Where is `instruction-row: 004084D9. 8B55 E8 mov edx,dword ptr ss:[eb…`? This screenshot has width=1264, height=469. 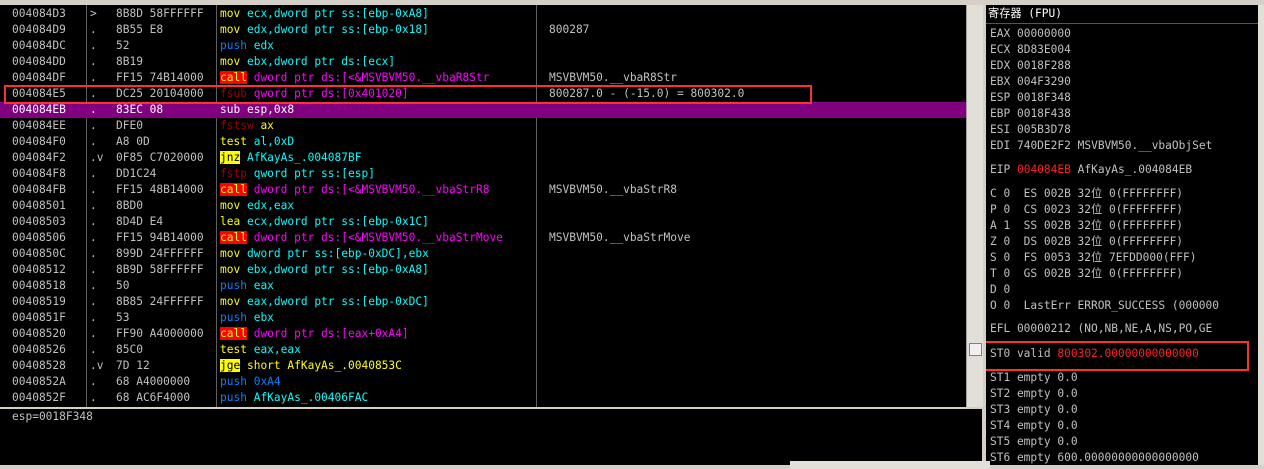
instruction-row: 004084D9. 8B55 E8 mov edx,dword ptr ss:[eb… is located at coordinates (483, 30).